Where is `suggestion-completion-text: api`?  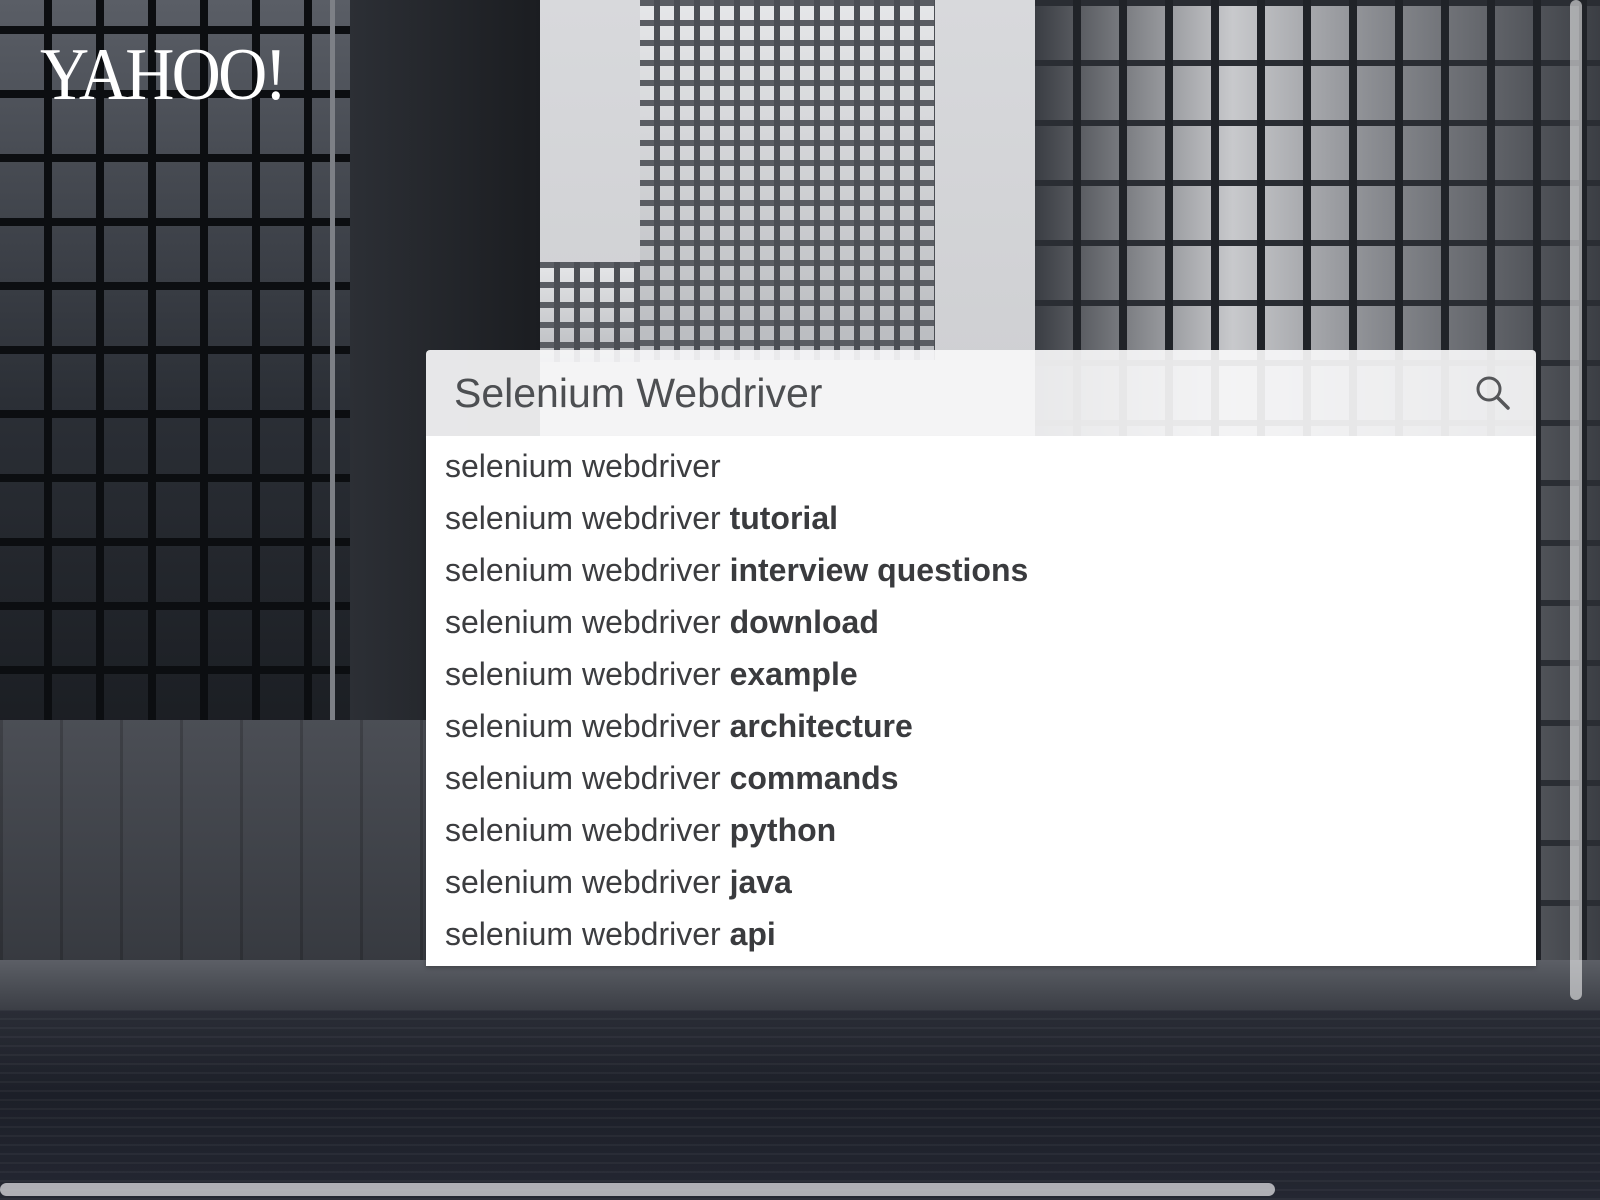 suggestion-completion-text: api is located at coordinates (752, 934).